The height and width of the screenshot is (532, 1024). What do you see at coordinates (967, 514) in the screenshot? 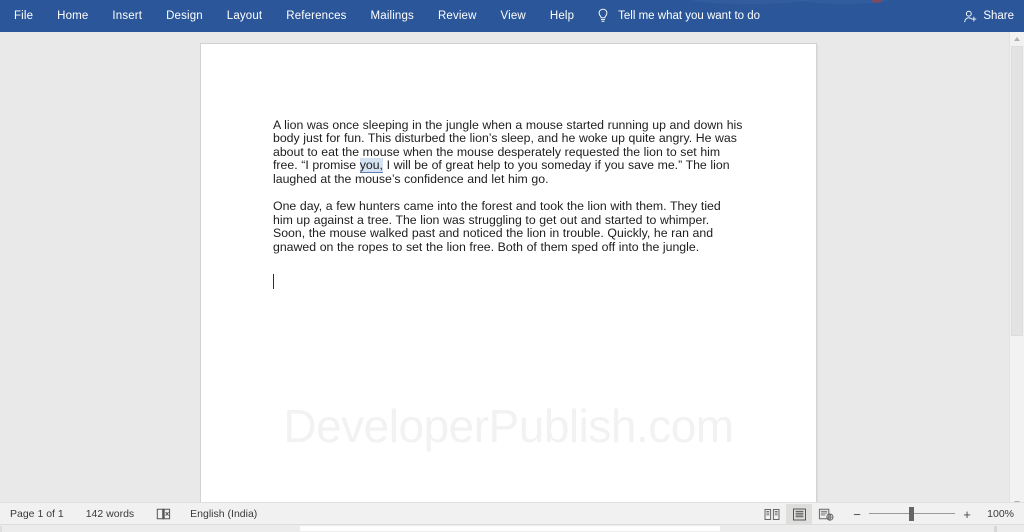
I see `zoom-in-button: +` at bounding box center [967, 514].